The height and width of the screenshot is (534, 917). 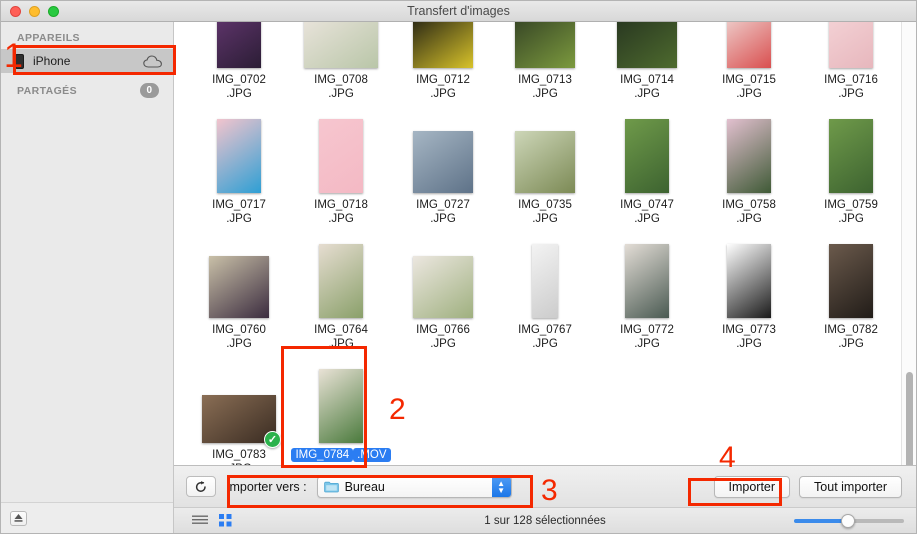 What do you see at coordinates (545, 520) in the screenshot?
I see `status-bar: 1 sur 128 sélectionnées` at bounding box center [545, 520].